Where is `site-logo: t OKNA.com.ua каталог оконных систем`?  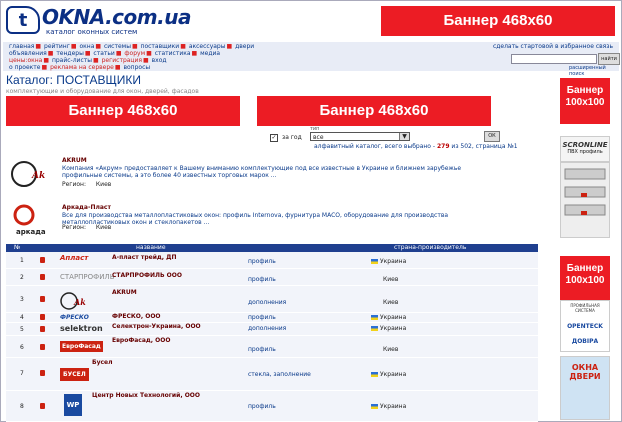 site-logo: t OKNA.com.ua каталог оконных систем is located at coordinates (98, 21).